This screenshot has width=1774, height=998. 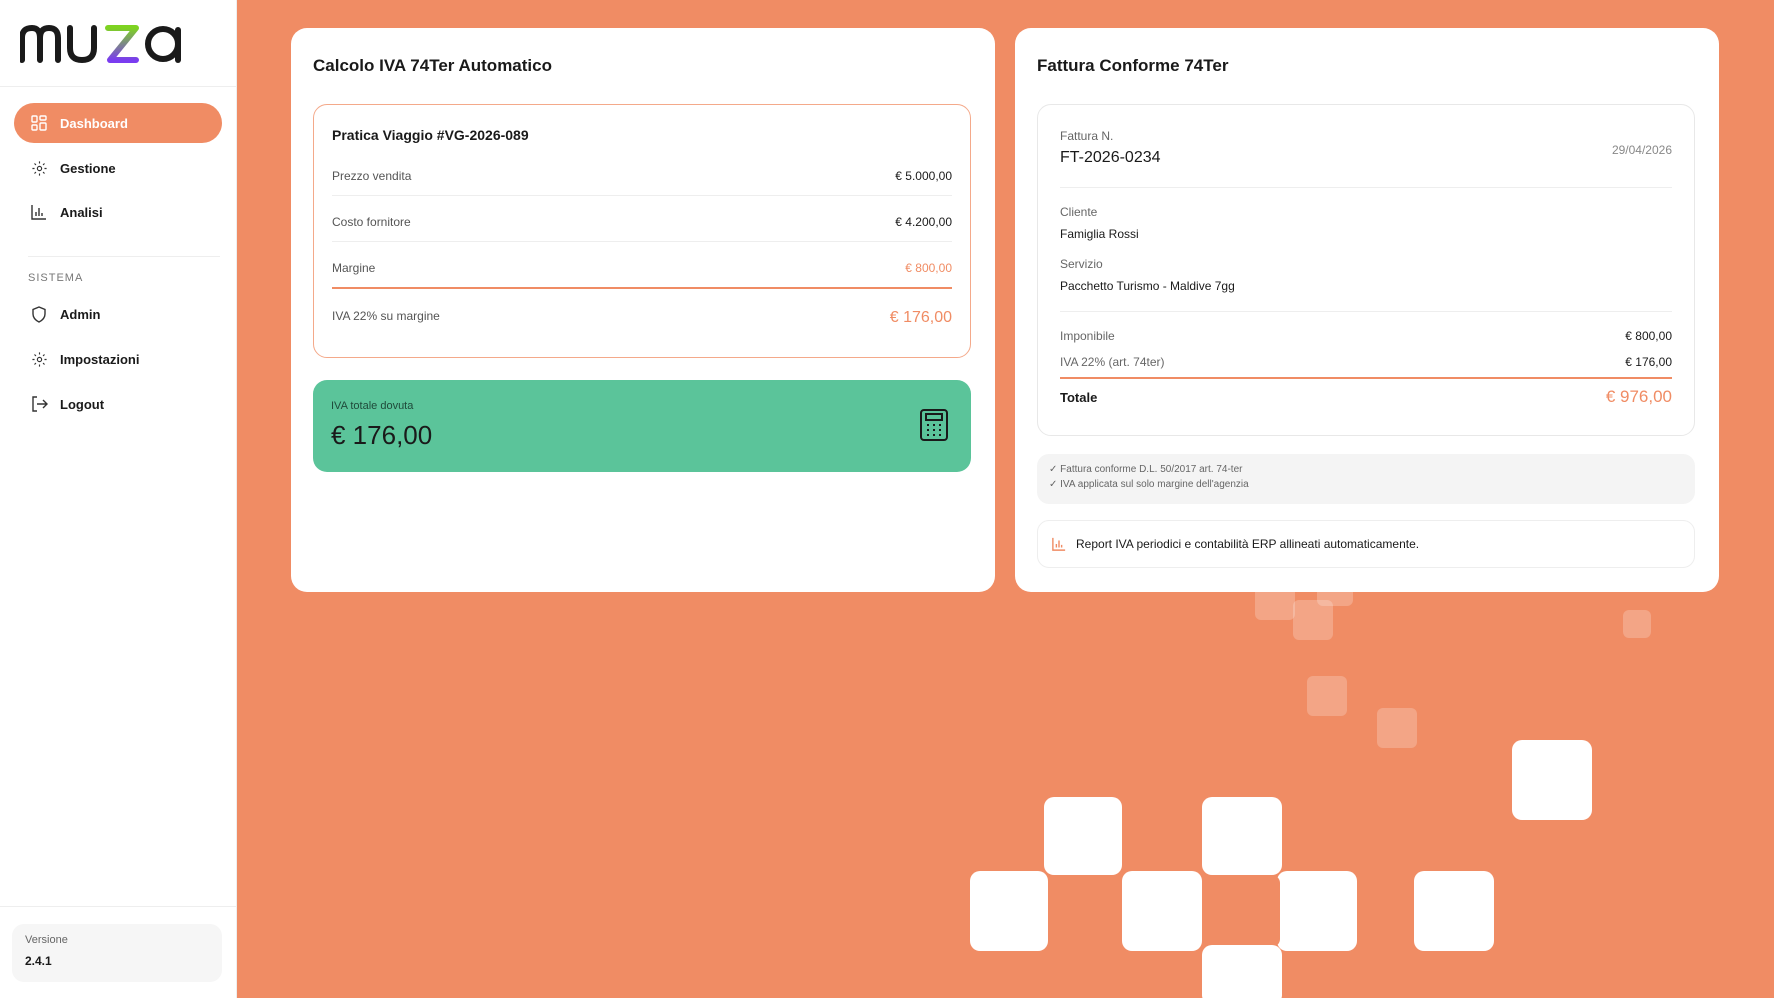 I want to click on row-label: Costo fornitore, so click(x=371, y=222).